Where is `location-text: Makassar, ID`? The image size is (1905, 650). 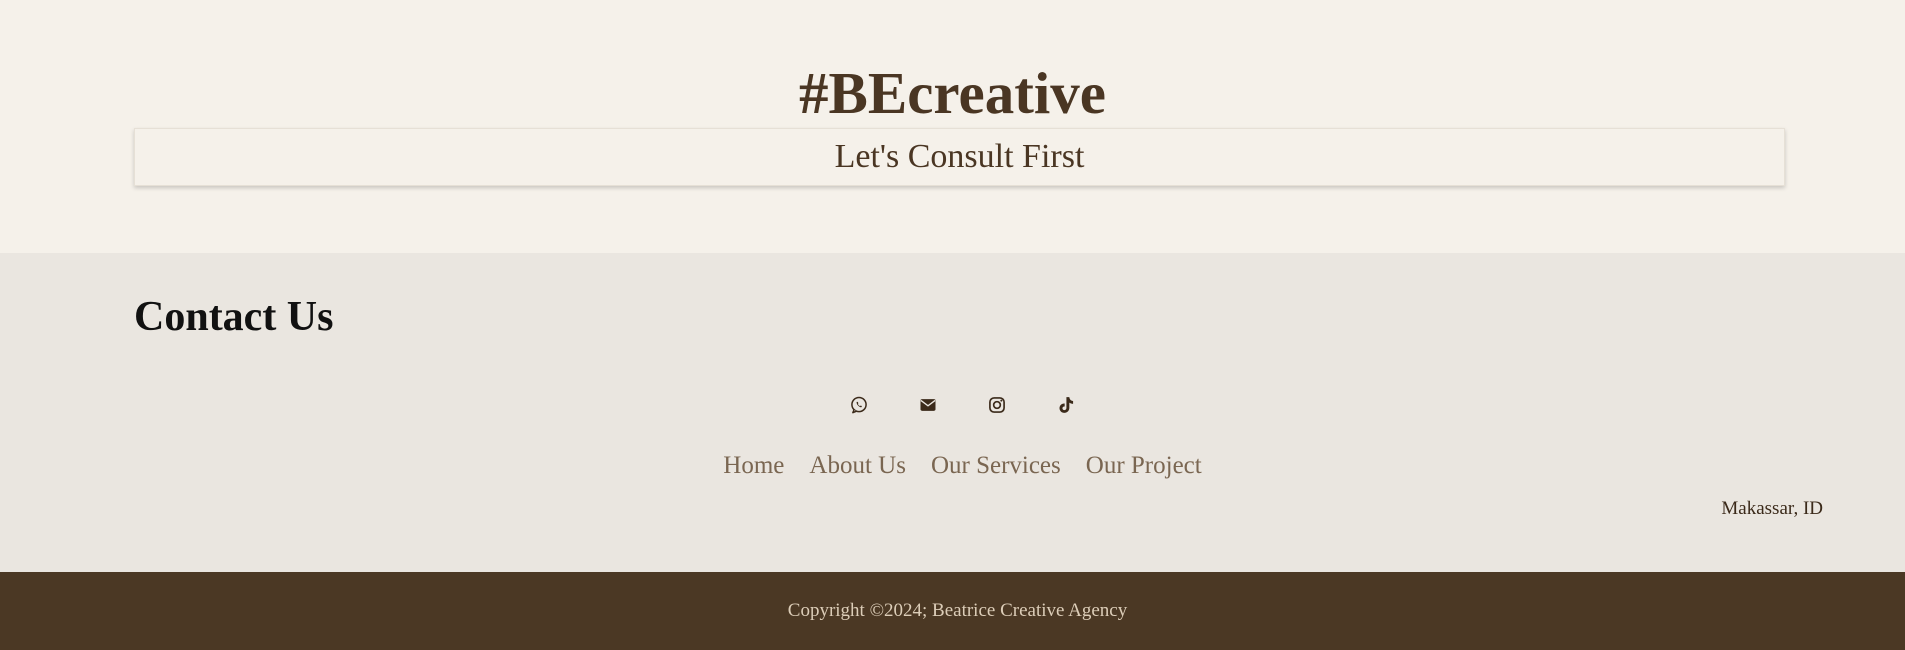
location-text: Makassar, ID is located at coordinates (1772, 508).